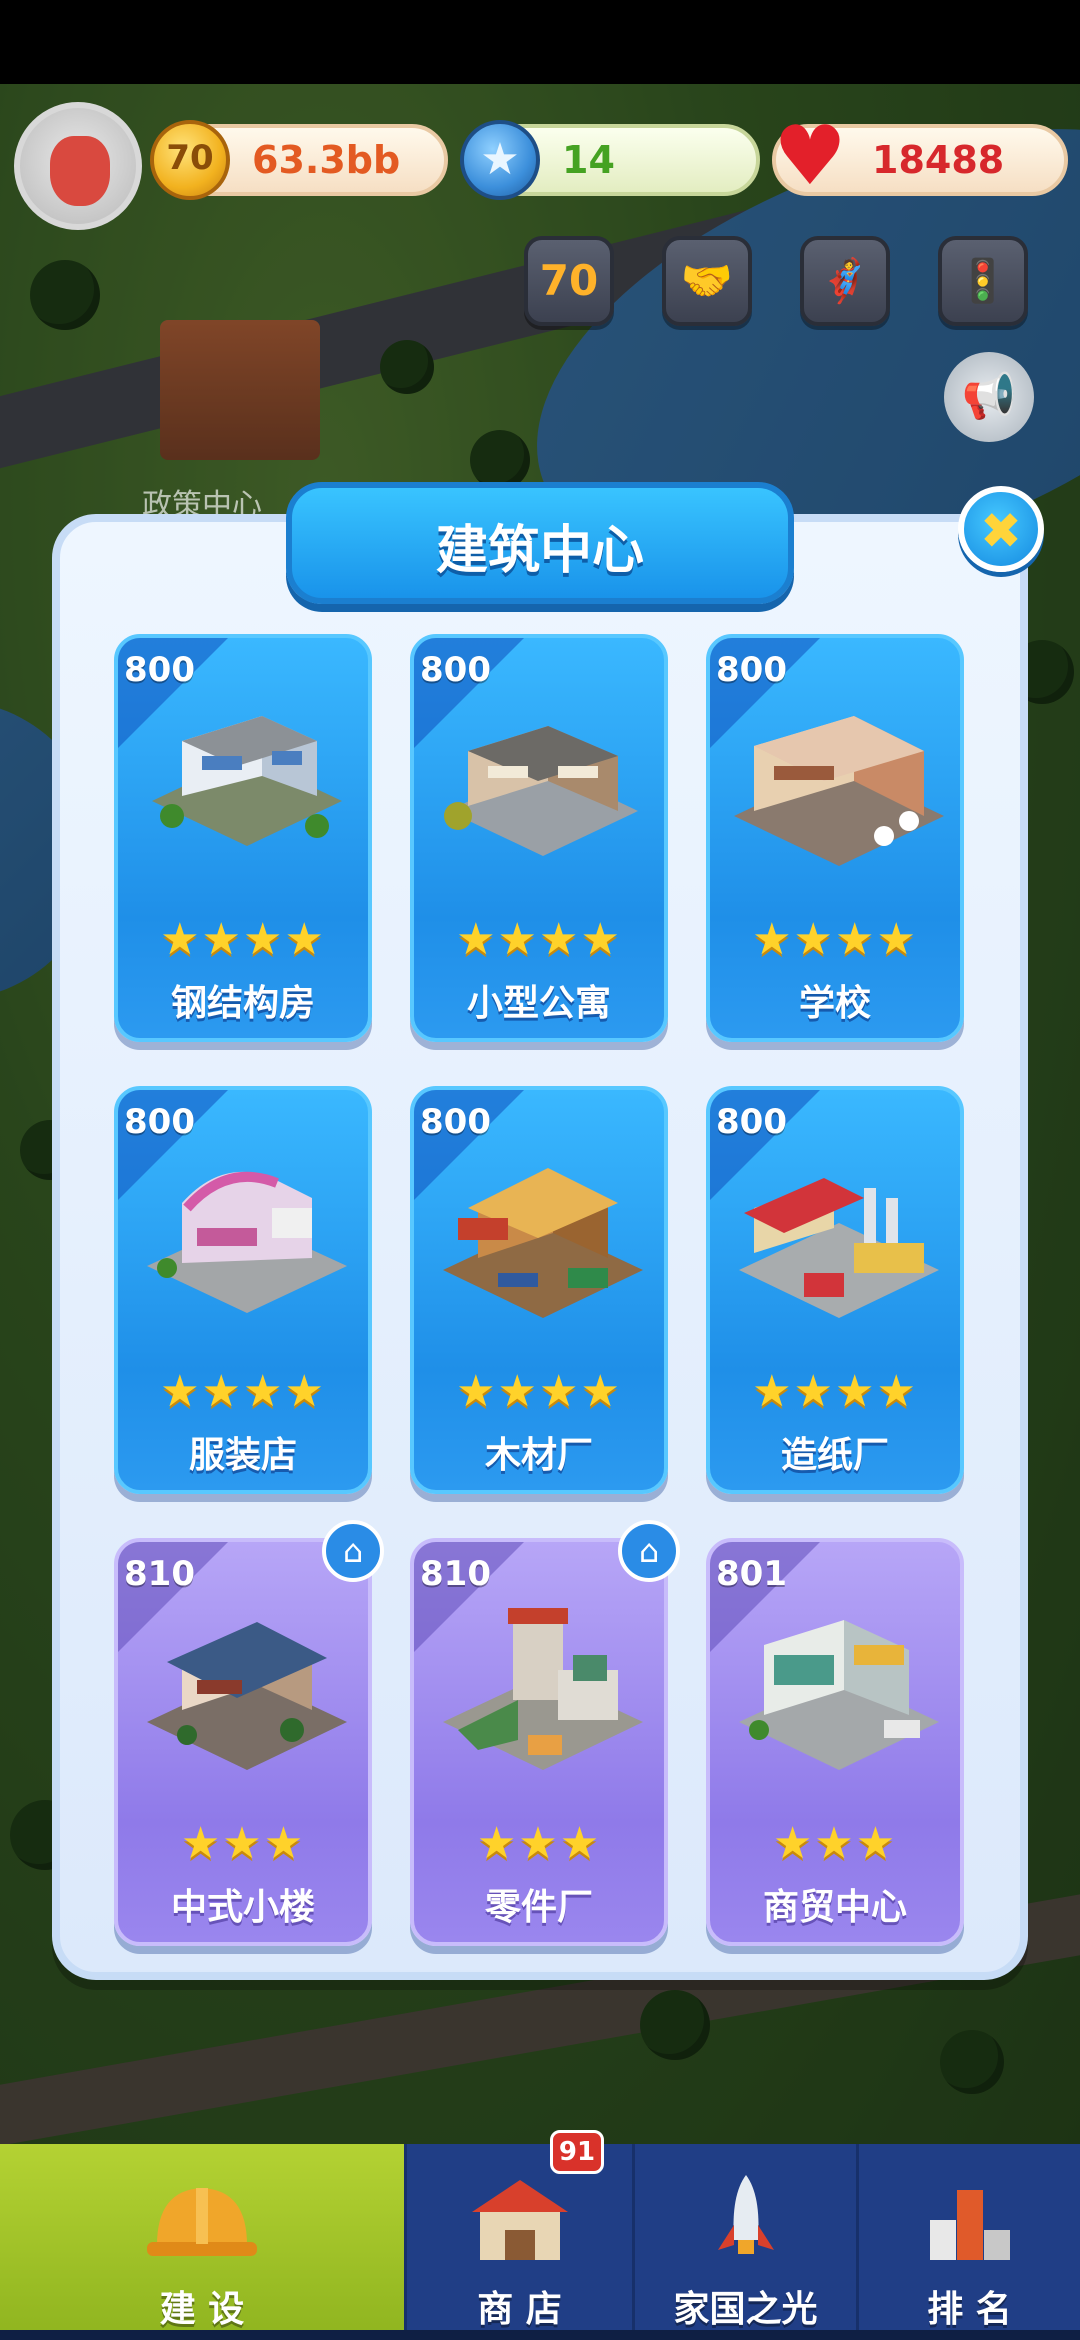 This screenshot has width=1080, height=2340. I want to click on anniversary-70-icon: 70, so click(569, 280).